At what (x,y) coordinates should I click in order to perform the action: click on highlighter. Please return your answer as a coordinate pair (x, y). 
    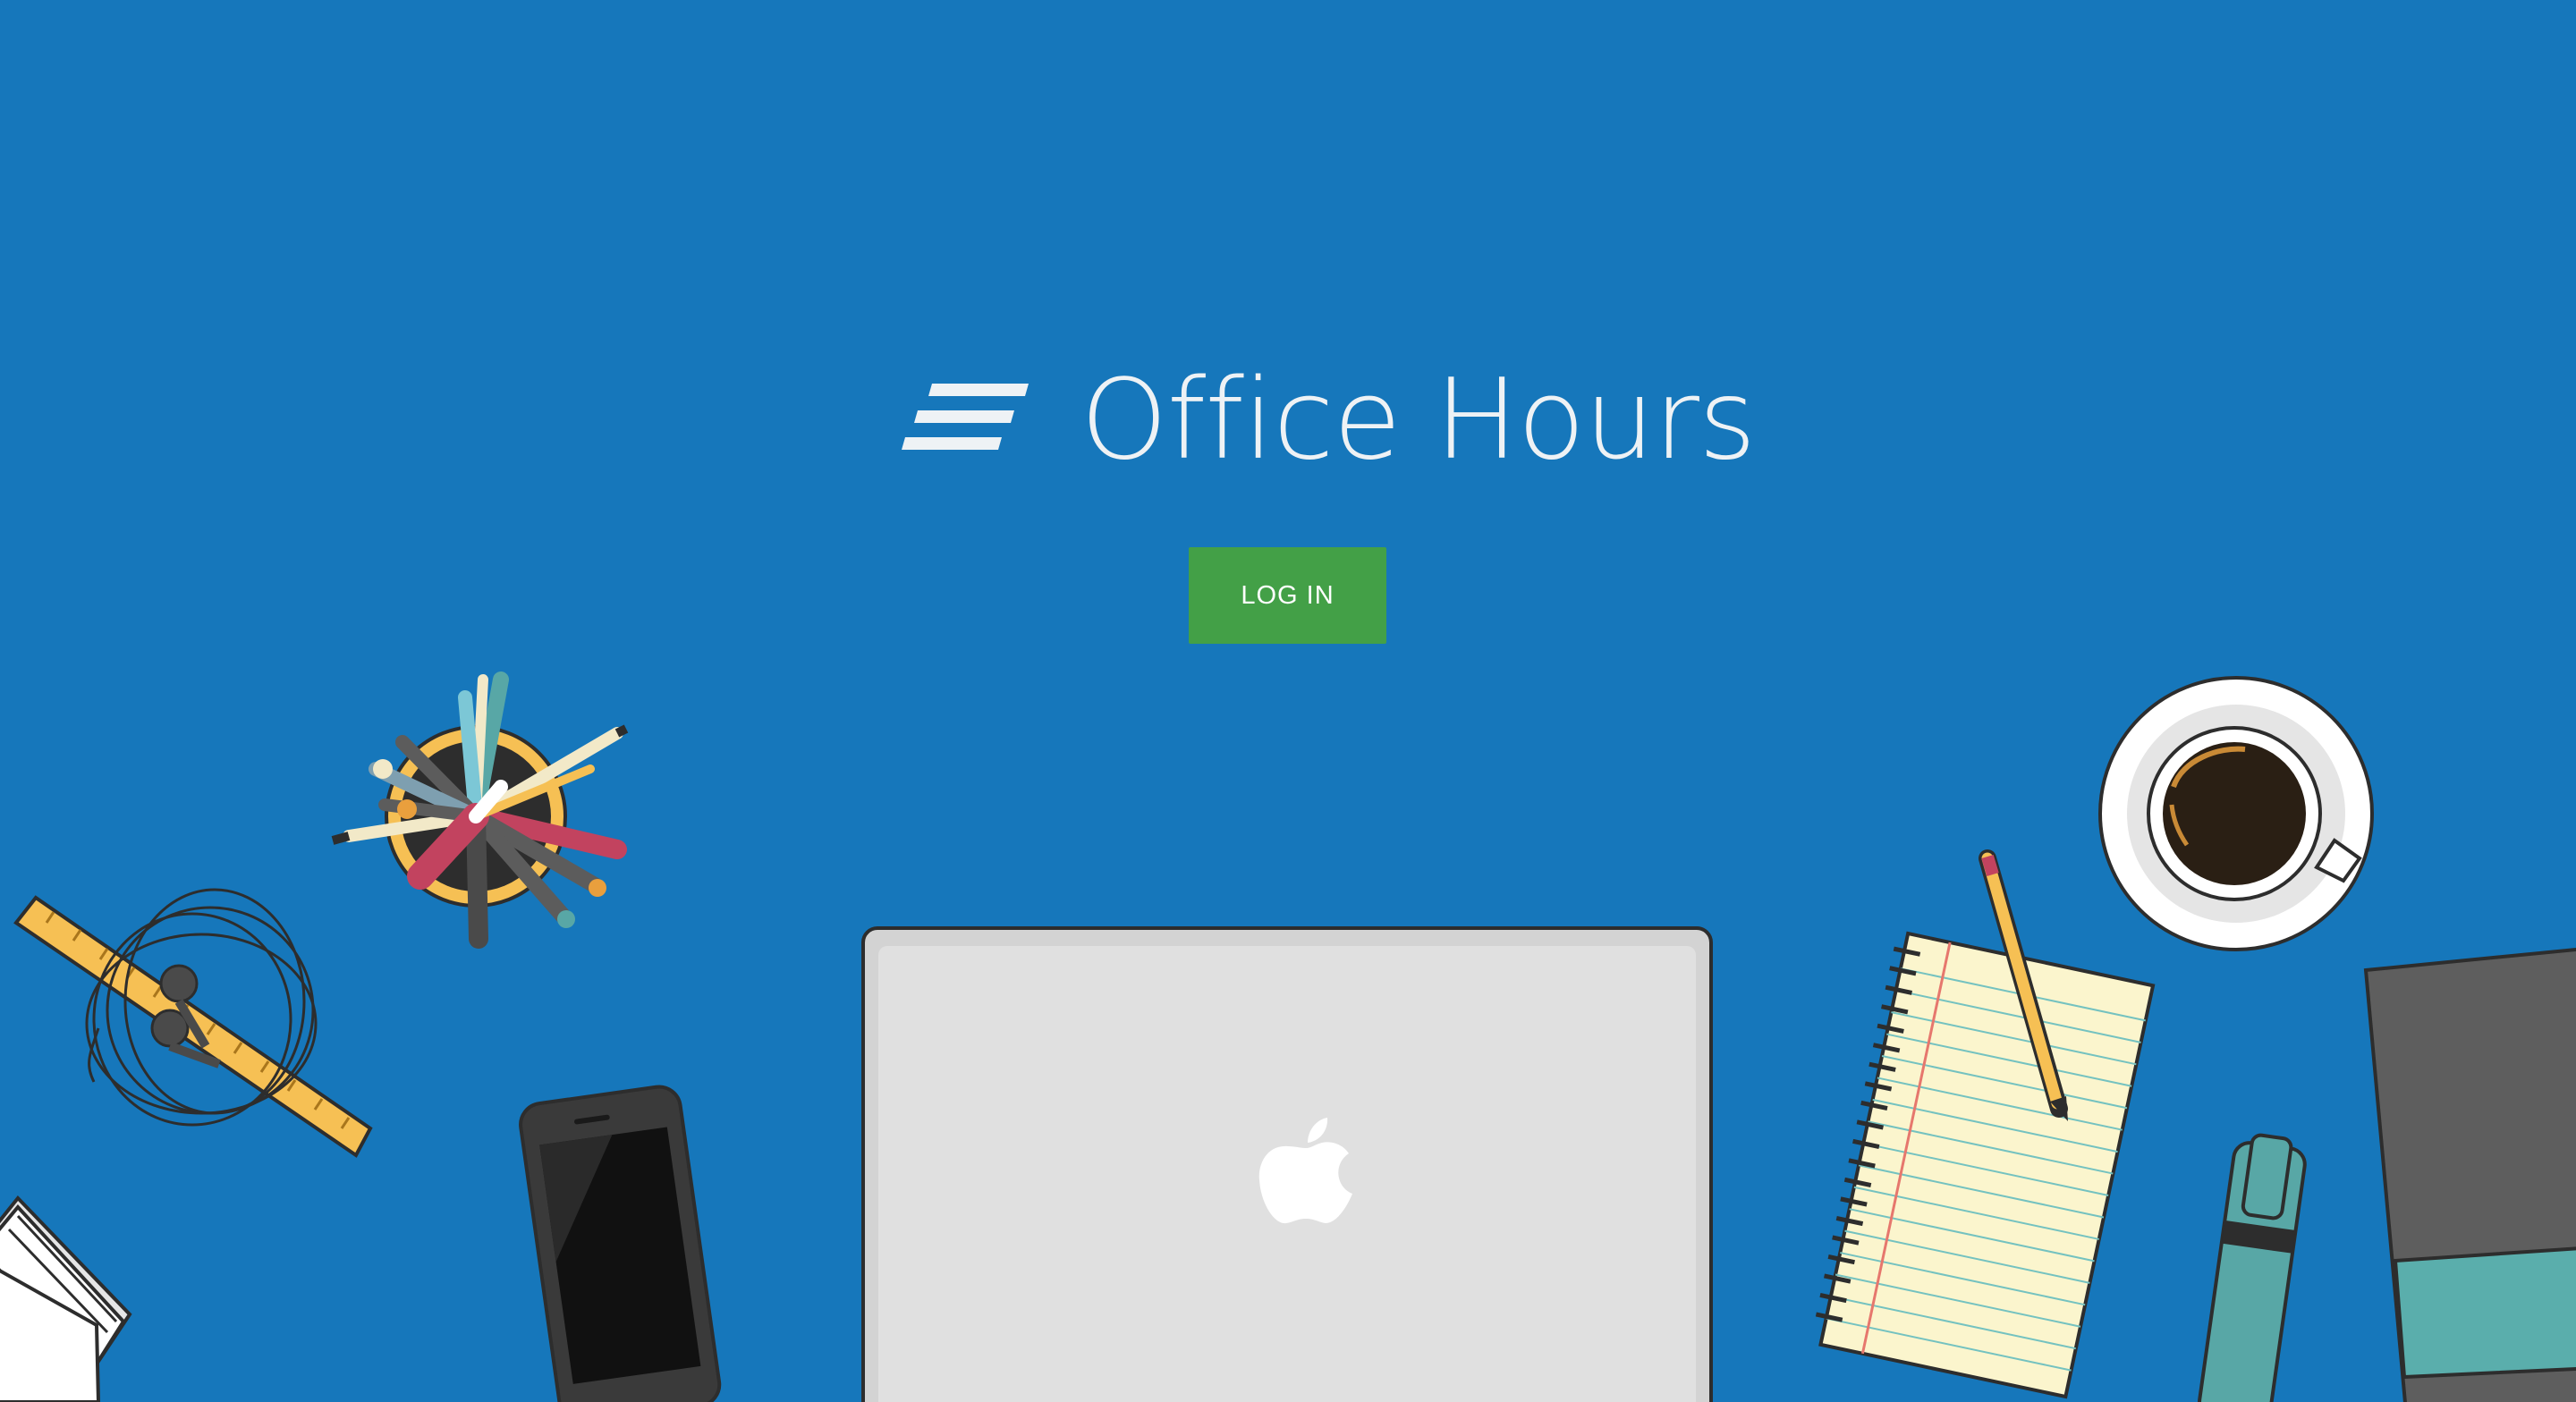
    Looking at the image, I should click on (2252, 1267).